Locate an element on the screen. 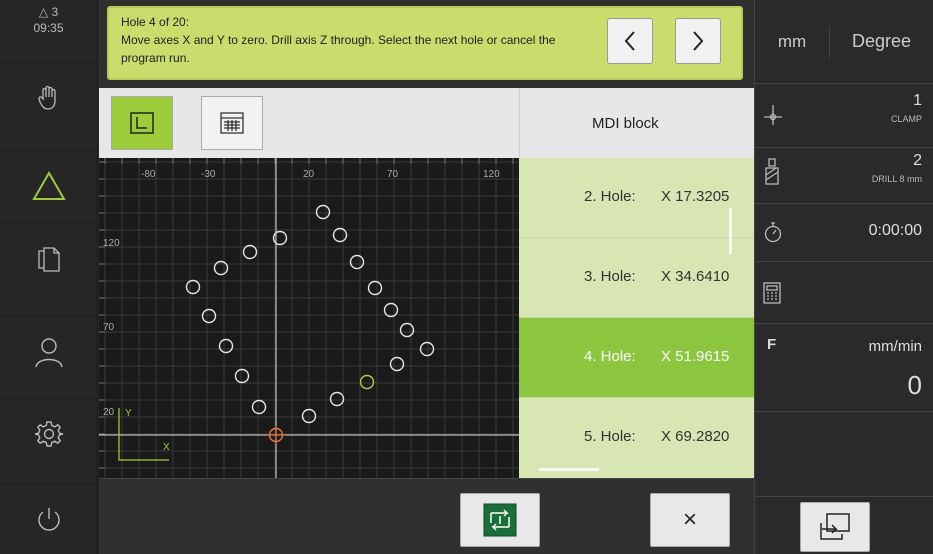  unit-angle-button: Degree is located at coordinates (881, 41).